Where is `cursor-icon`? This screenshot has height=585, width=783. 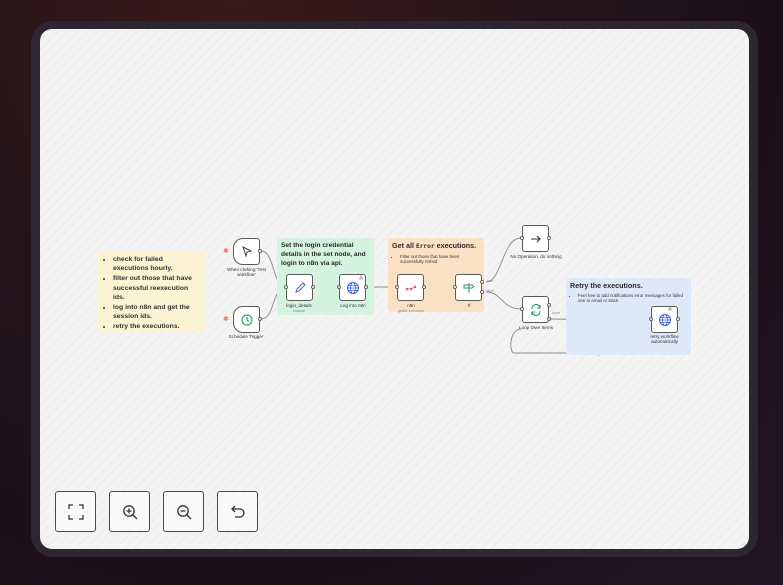
cursor-icon is located at coordinates (247, 252).